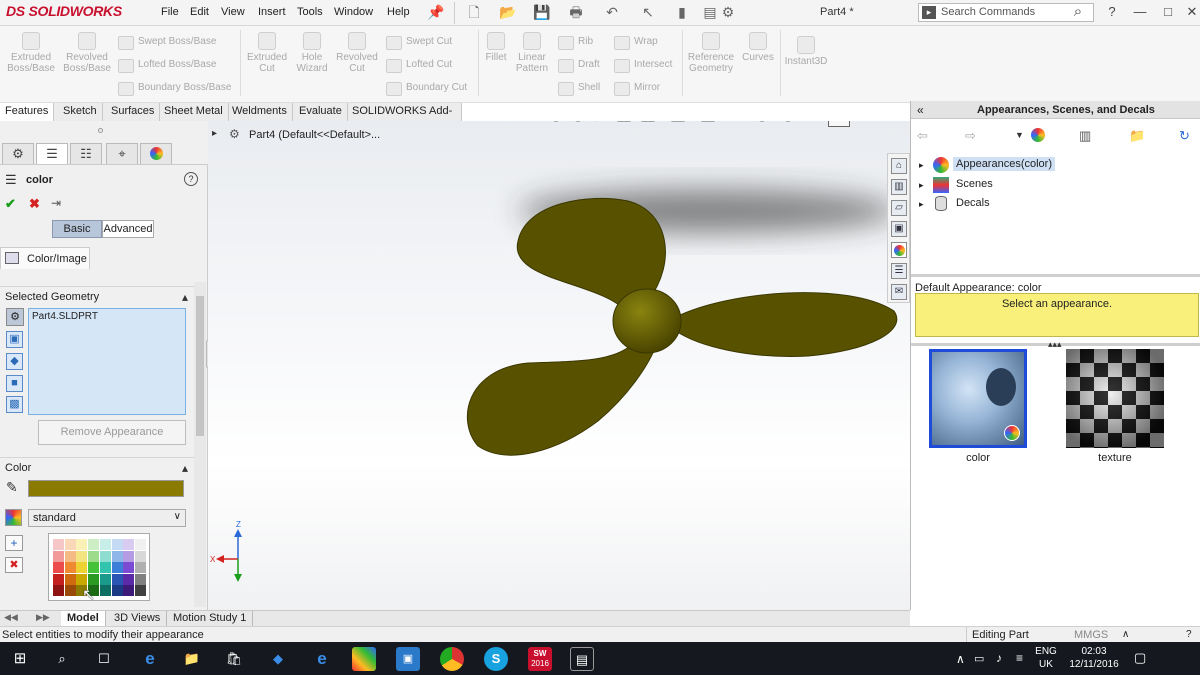 The height and width of the screenshot is (675, 1200). Describe the element at coordinates (978, 458) in the screenshot. I see `appearance-label-color: color` at that location.